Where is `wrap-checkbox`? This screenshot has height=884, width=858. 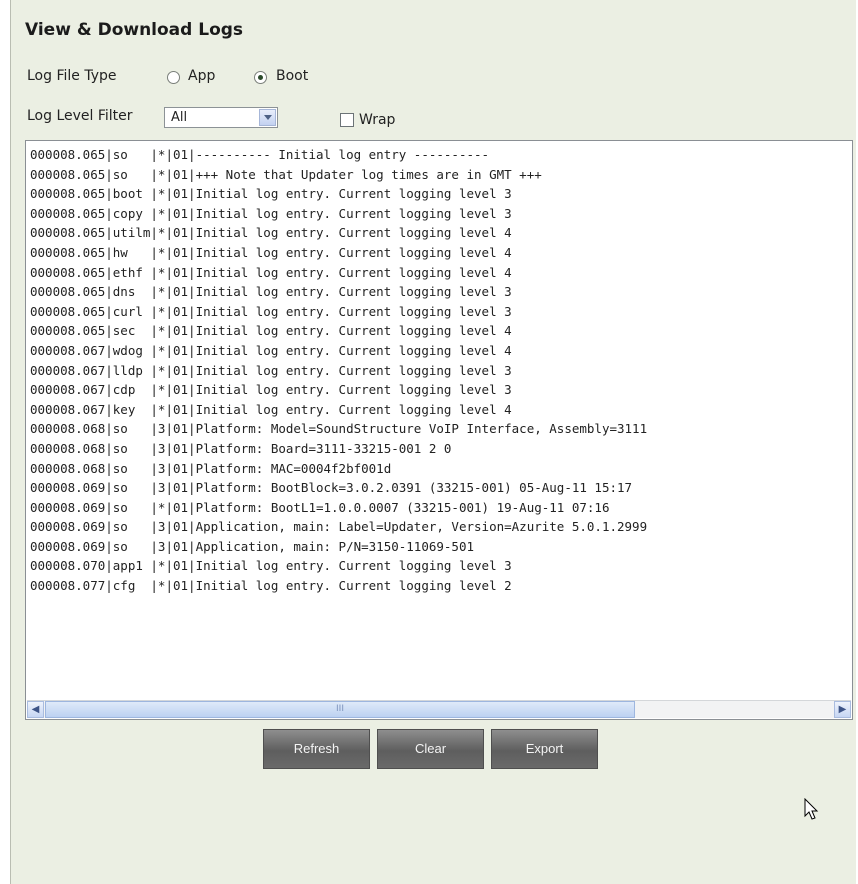
wrap-checkbox is located at coordinates (347, 120).